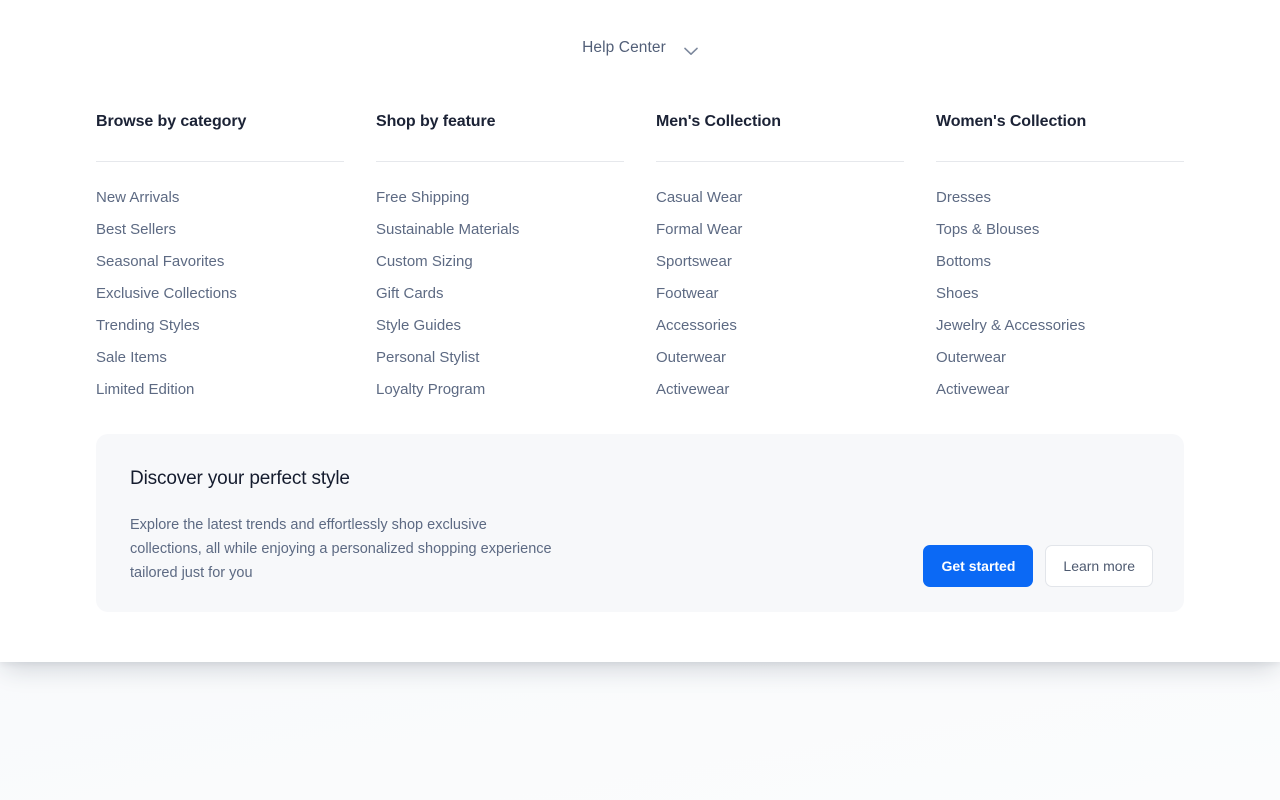 This screenshot has width=1280, height=800. I want to click on menu-link-shoes: Shoes, so click(1060, 294).